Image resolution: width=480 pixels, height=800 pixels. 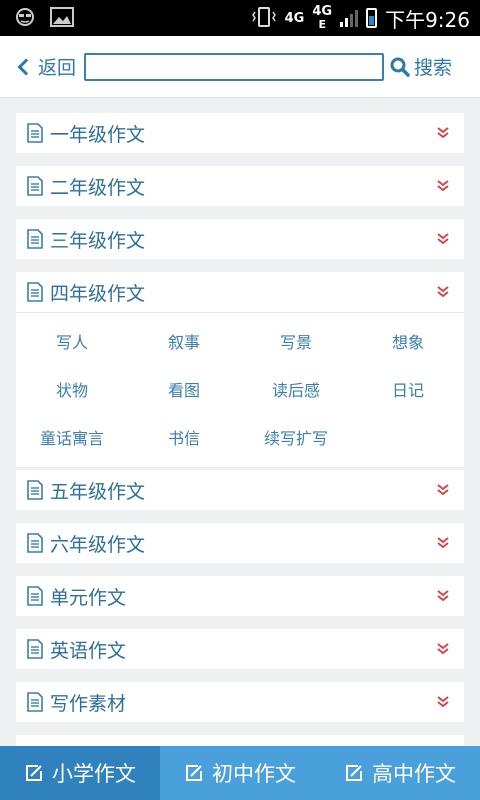 I want to click on search-input, so click(x=234, y=66).